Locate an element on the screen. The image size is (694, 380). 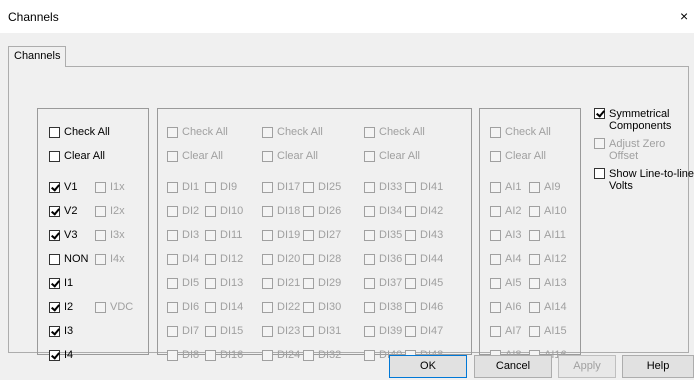
digital-channel-checkbox: DI5 is located at coordinates (183, 283).